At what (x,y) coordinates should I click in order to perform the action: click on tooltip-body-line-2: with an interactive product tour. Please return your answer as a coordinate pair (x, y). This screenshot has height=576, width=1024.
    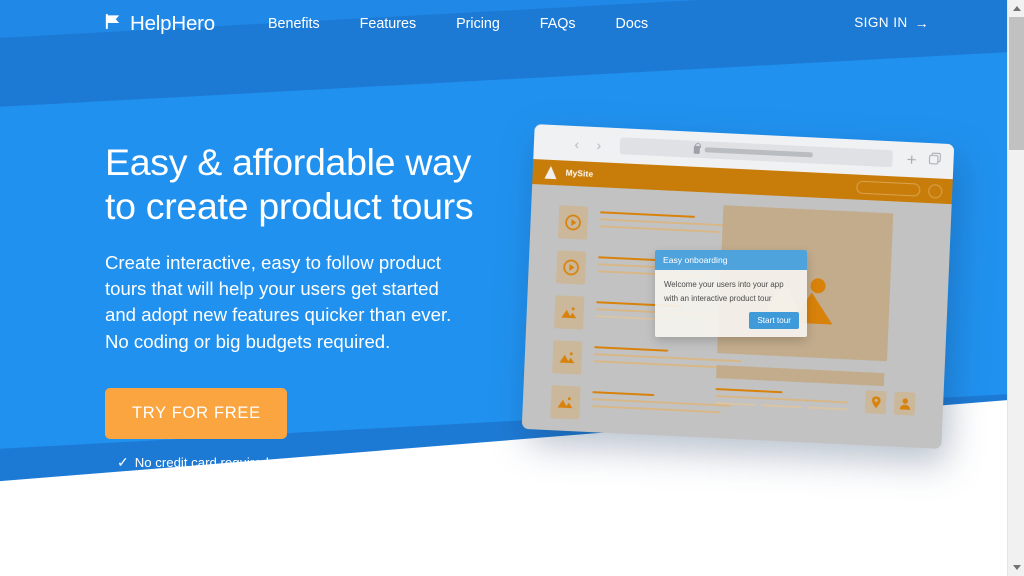
    Looking at the image, I should click on (718, 298).